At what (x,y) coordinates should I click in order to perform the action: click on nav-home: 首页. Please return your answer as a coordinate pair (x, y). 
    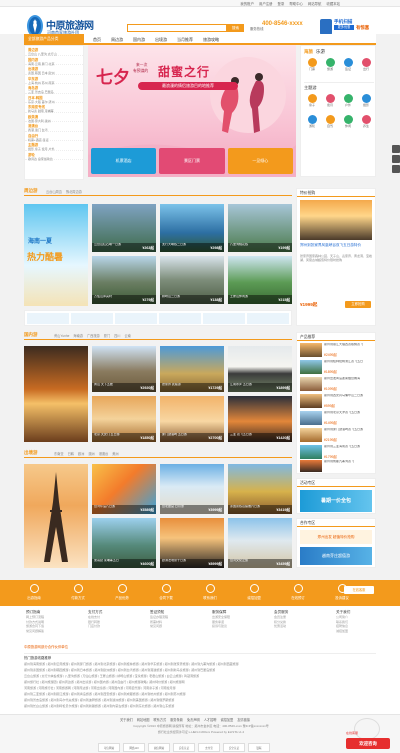
    Looking at the image, I should click on (97, 39).